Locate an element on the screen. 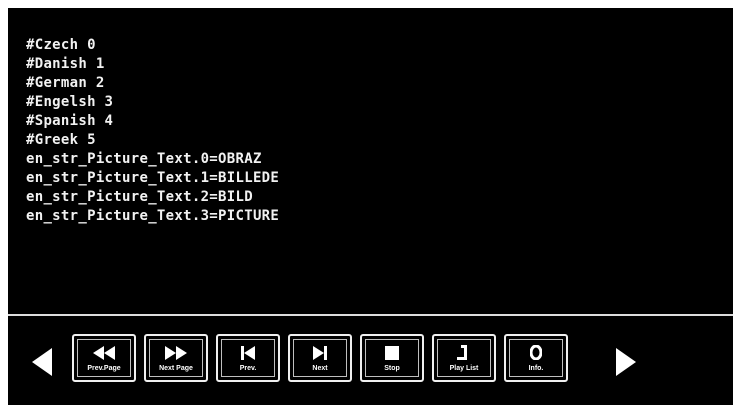 The height and width of the screenshot is (407, 741). info-icon is located at coordinates (536, 353).